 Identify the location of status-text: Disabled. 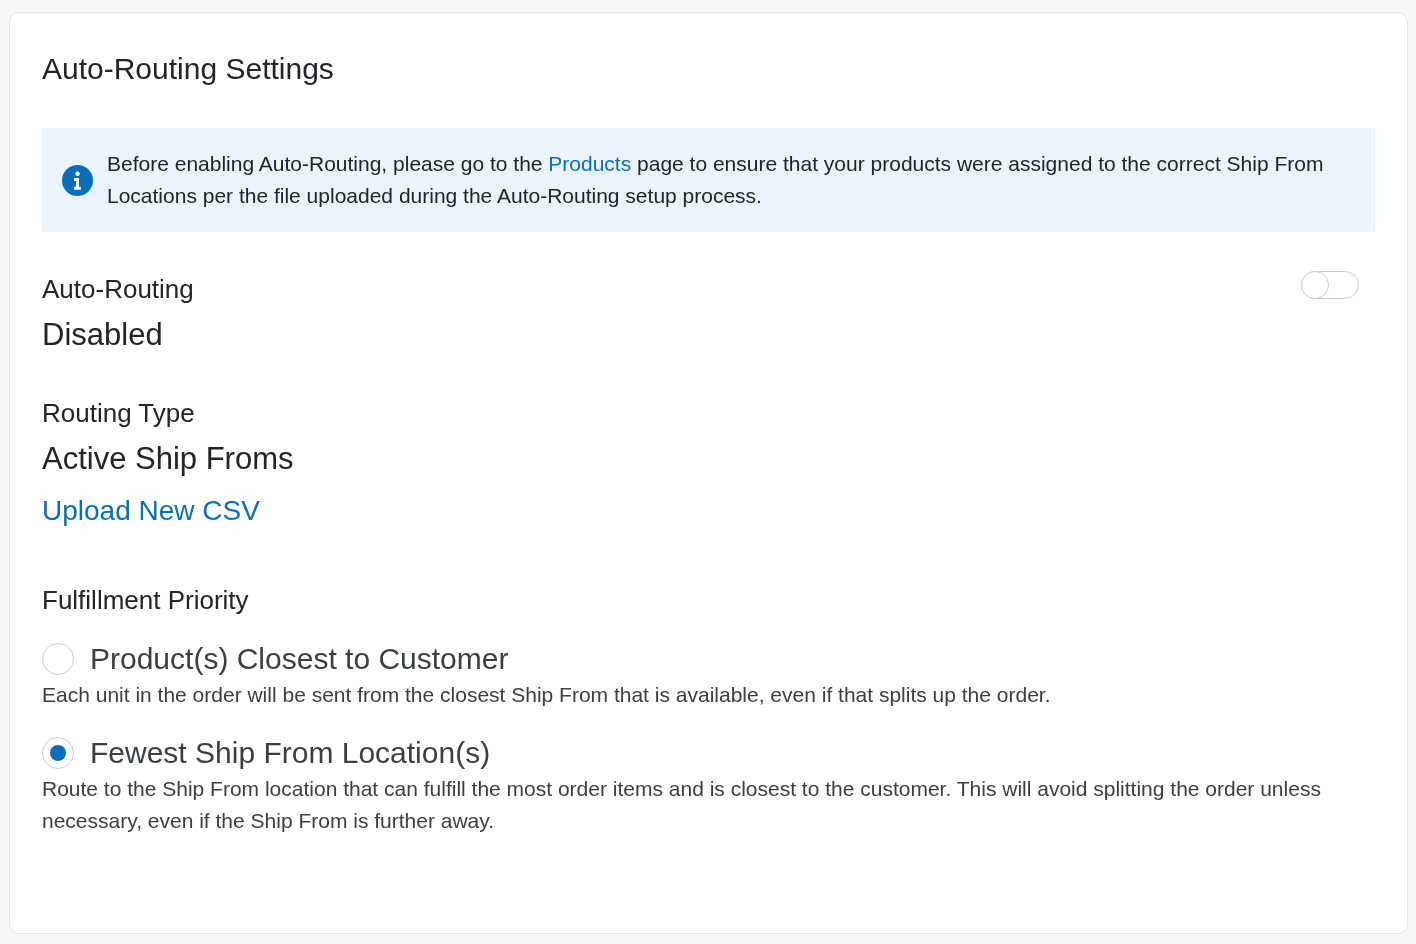
(103, 335).